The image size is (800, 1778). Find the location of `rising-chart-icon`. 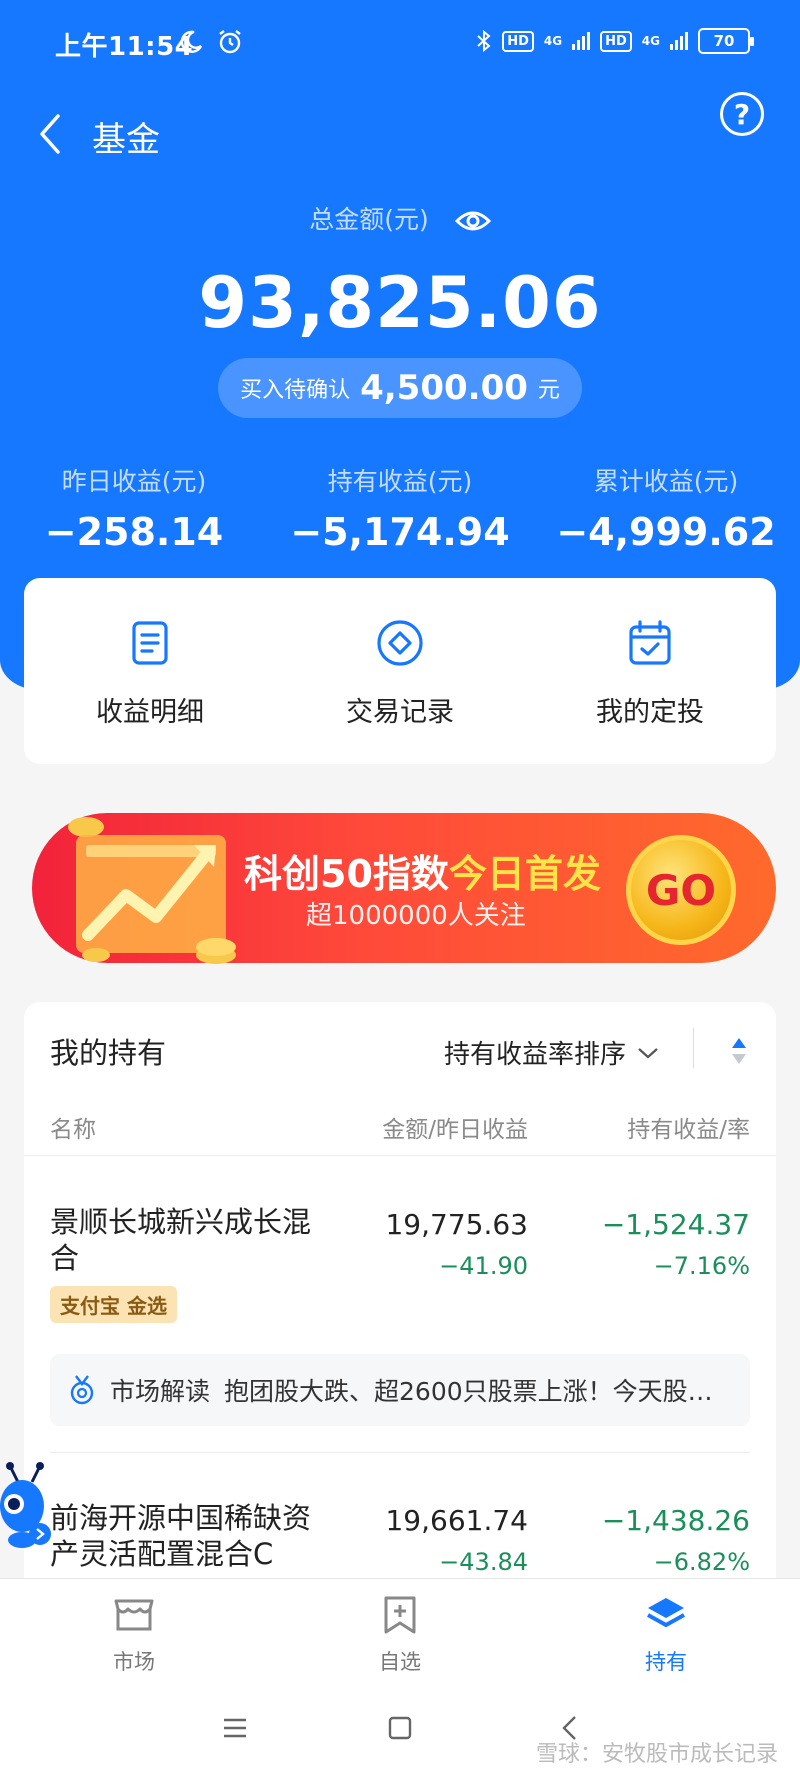

rising-chart-icon is located at coordinates (152, 890).